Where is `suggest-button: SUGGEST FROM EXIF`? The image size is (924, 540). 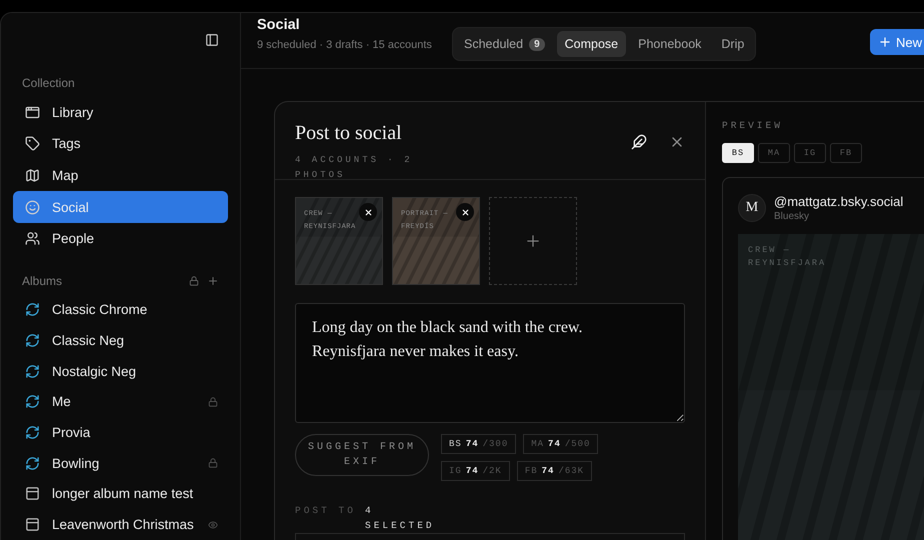
suggest-button: SUGGEST FROM EXIF is located at coordinates (362, 455).